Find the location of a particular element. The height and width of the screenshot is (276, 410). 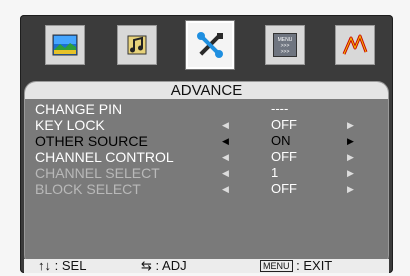

menu-icon-text: MENU is located at coordinates (285, 40).